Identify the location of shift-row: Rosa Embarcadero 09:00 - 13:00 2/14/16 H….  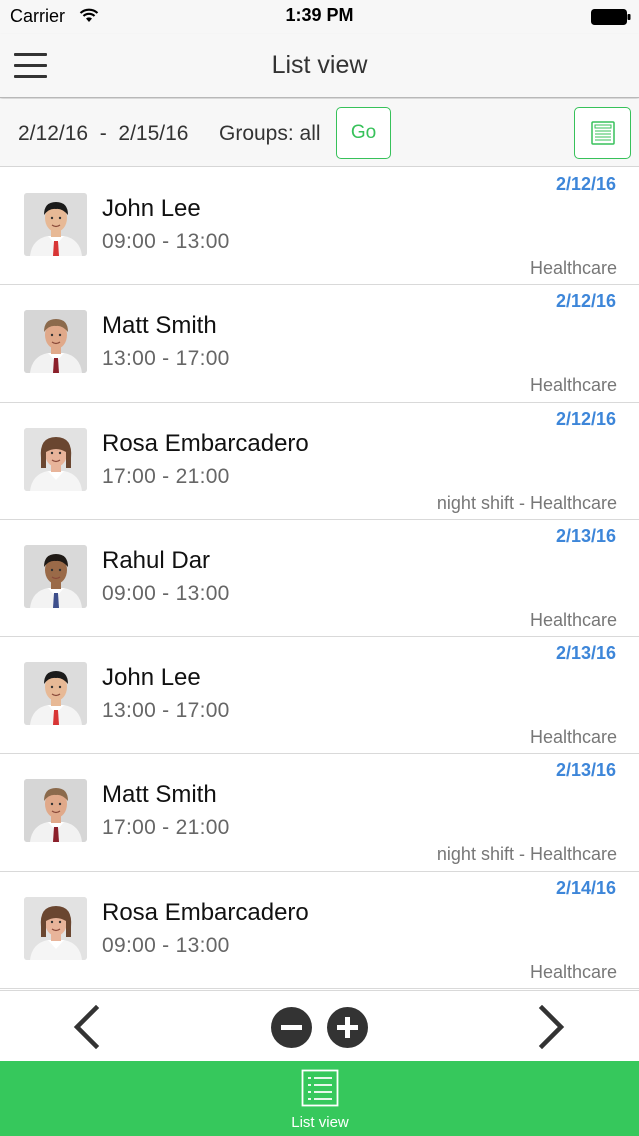
(319, 930).